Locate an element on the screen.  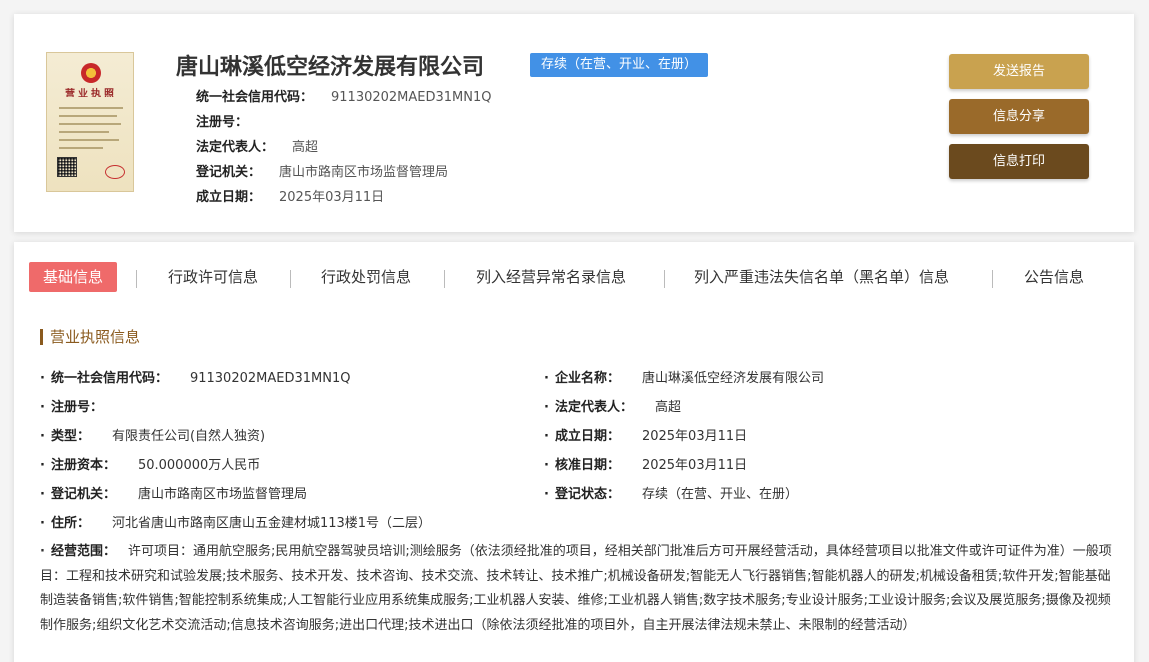
field-value: 河北省唐山市路南区唐山五金建材城113楼1号（二层） is located at coordinates (271, 523).